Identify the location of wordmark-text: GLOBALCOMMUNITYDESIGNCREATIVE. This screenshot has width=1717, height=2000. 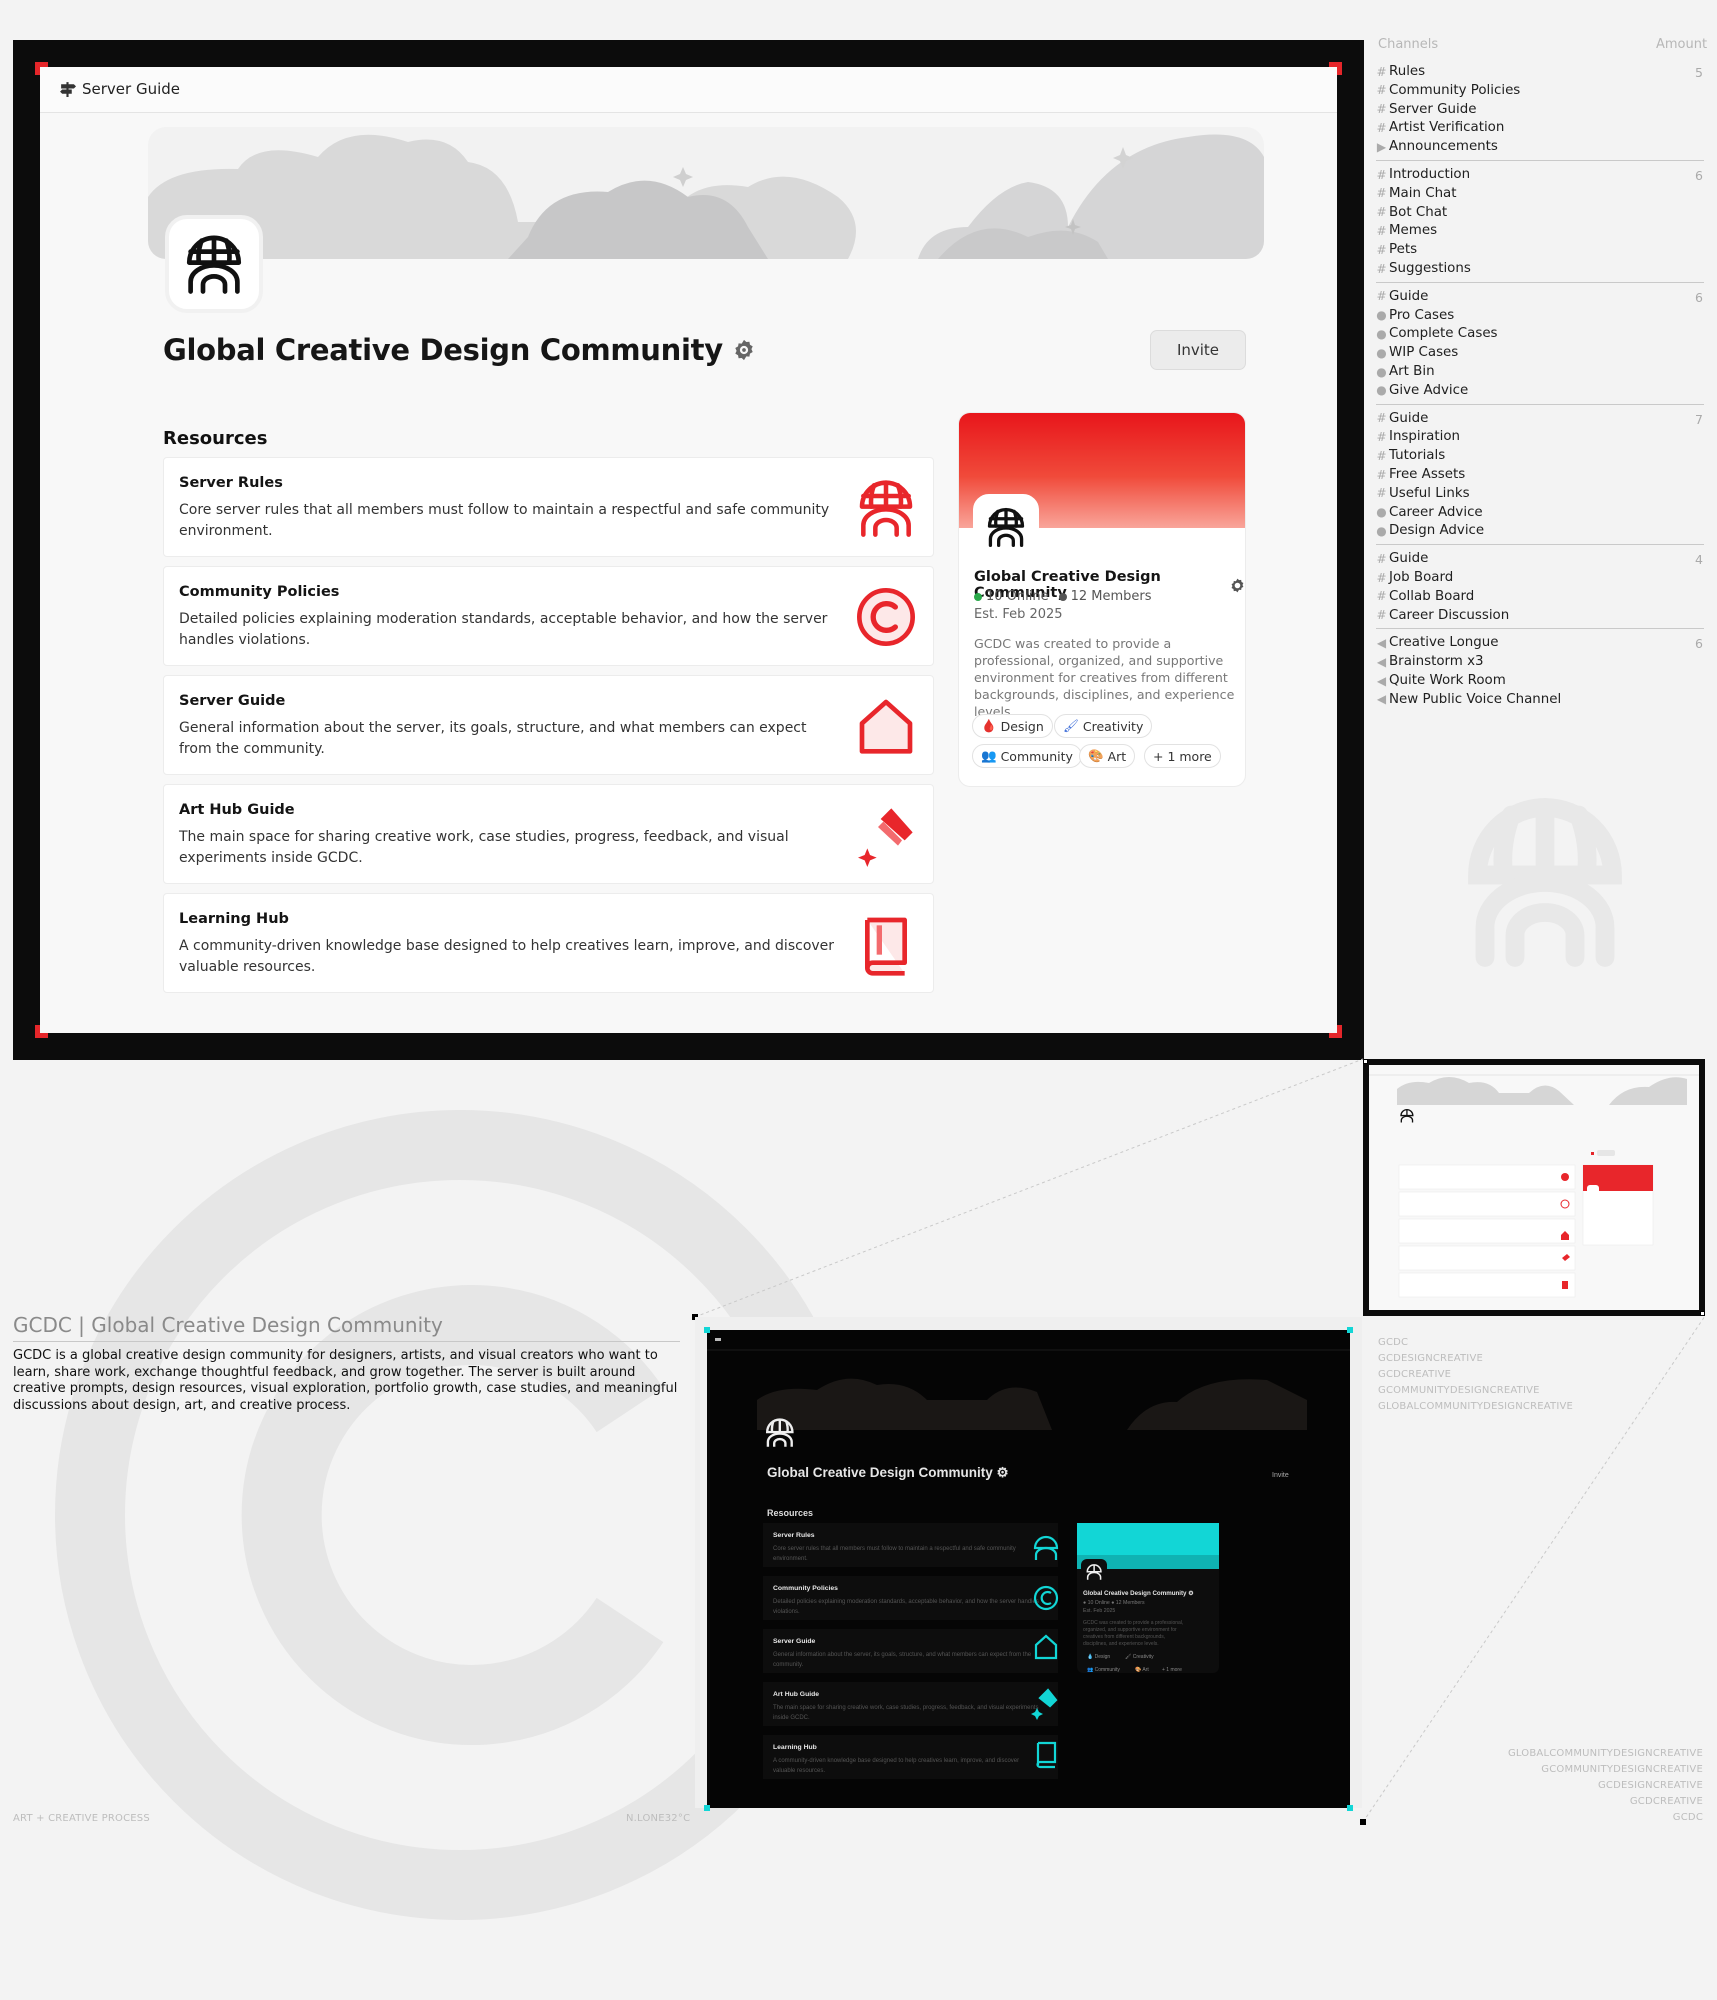
(1605, 1753).